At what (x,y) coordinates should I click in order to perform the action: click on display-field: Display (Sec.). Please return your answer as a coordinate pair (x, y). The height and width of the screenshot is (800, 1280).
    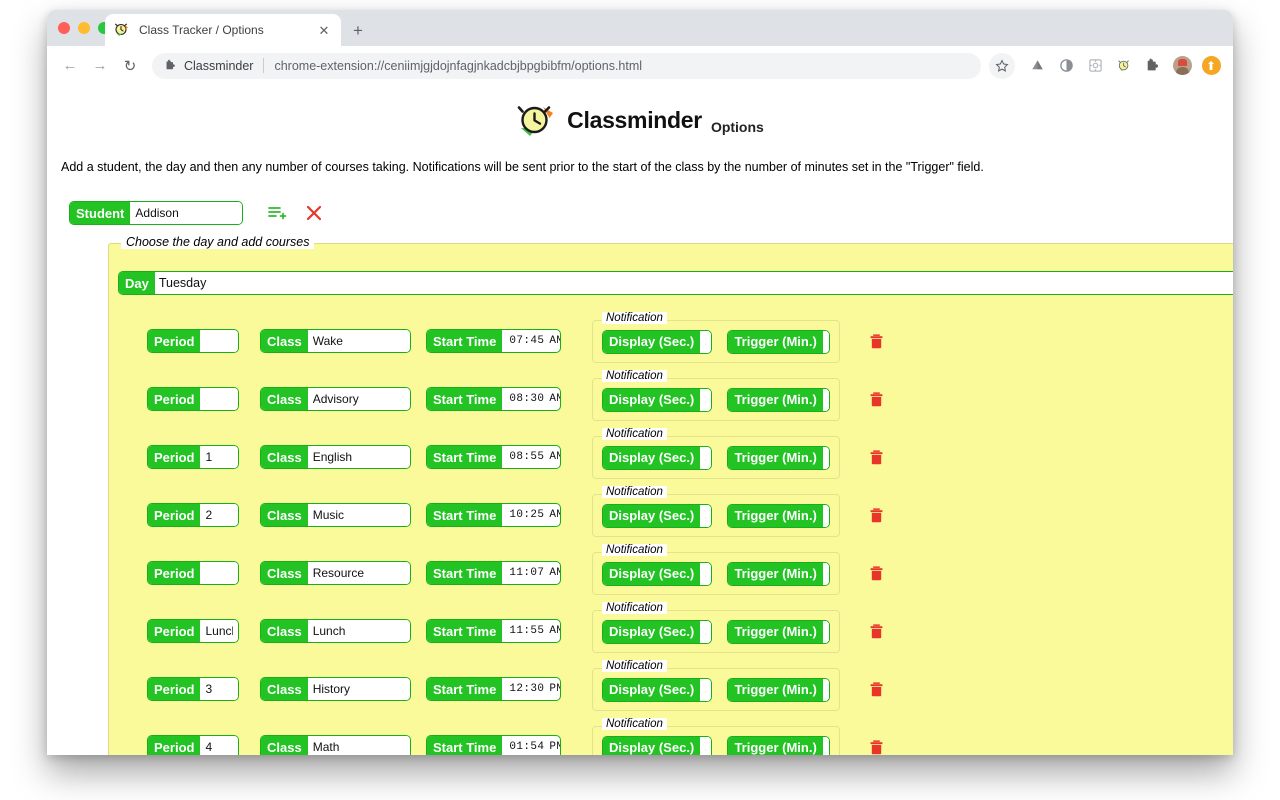
    Looking at the image, I should click on (657, 399).